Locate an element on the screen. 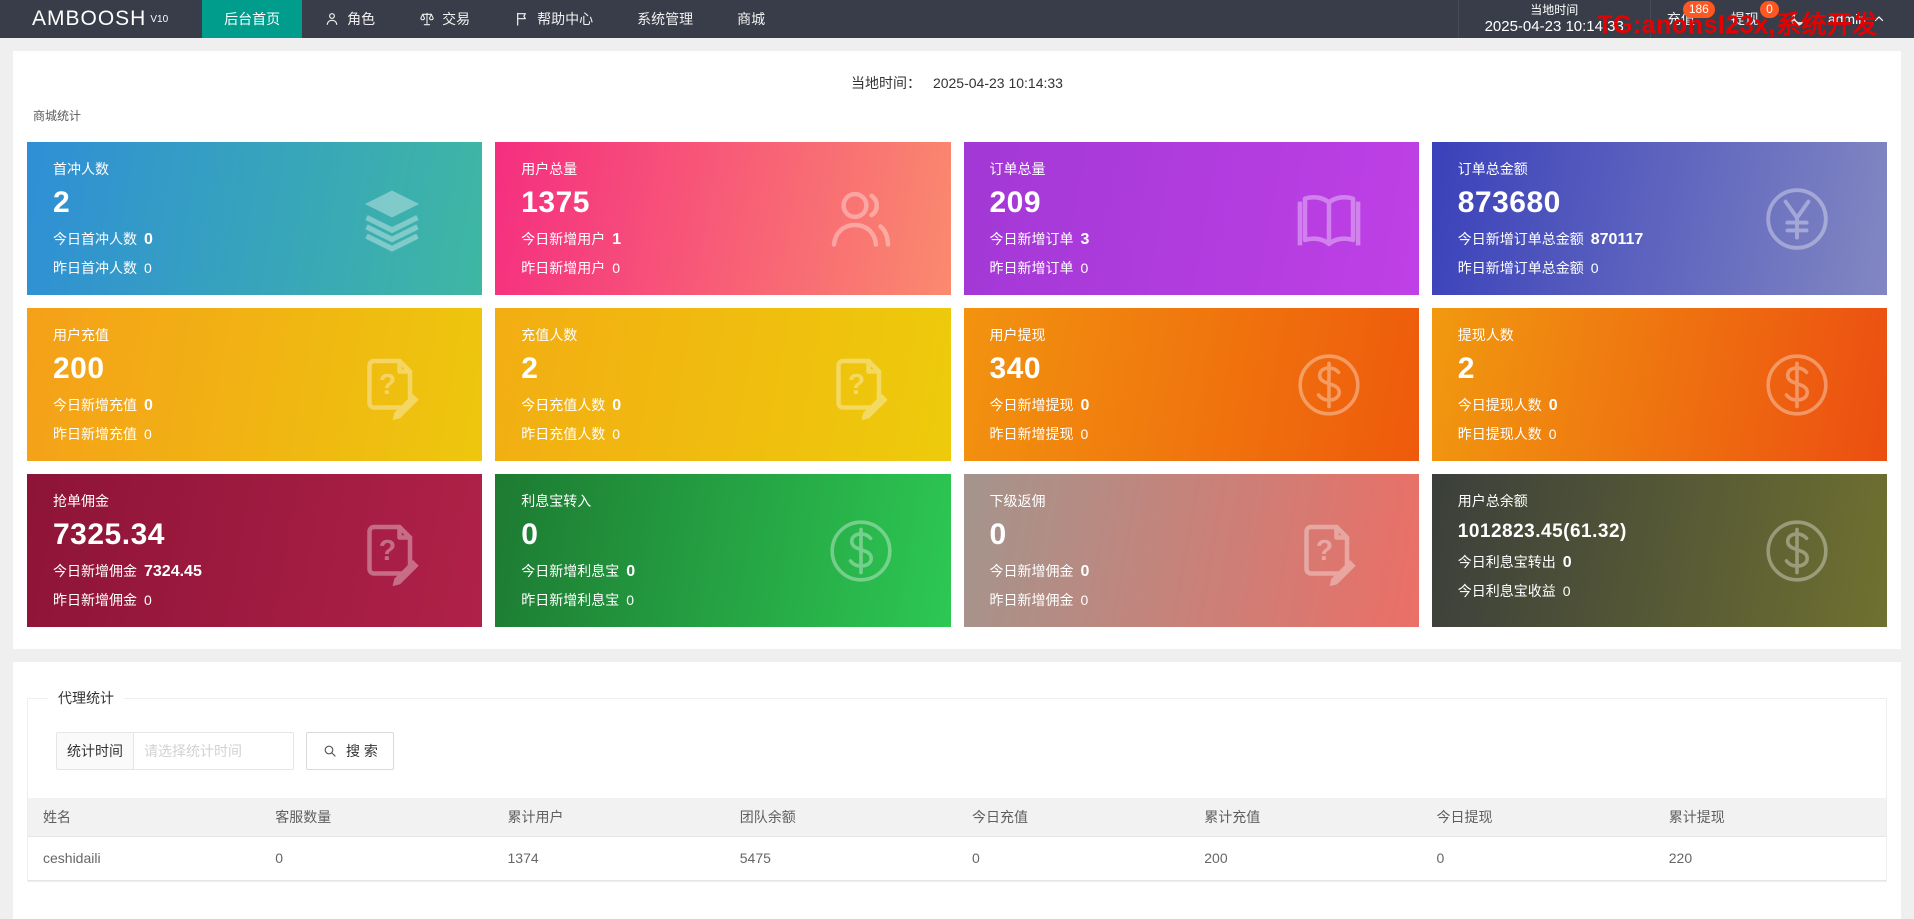 The image size is (1914, 919). nav-item-label: 后台首页 is located at coordinates (252, 19).